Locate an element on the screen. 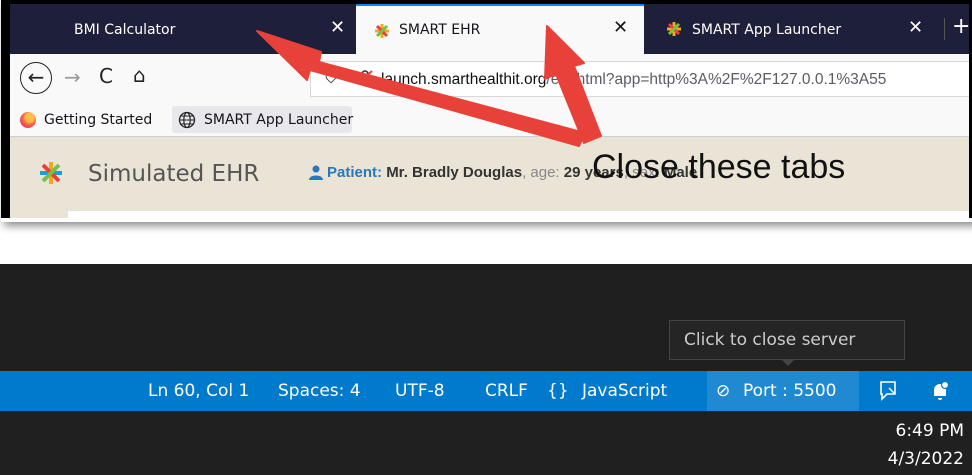 This screenshot has width=972, height=475. person-icon is located at coordinates (316, 172).